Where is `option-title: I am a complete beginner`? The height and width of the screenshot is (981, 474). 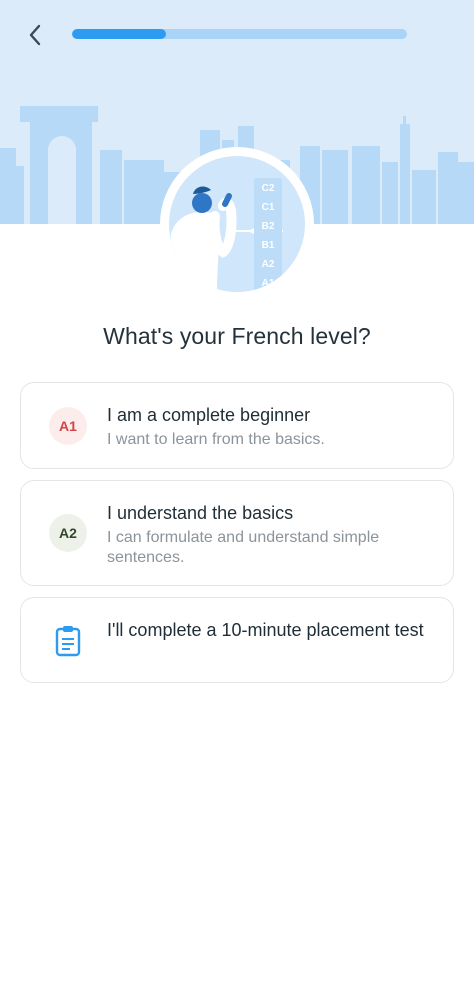 option-title: I am a complete beginner is located at coordinates (209, 415).